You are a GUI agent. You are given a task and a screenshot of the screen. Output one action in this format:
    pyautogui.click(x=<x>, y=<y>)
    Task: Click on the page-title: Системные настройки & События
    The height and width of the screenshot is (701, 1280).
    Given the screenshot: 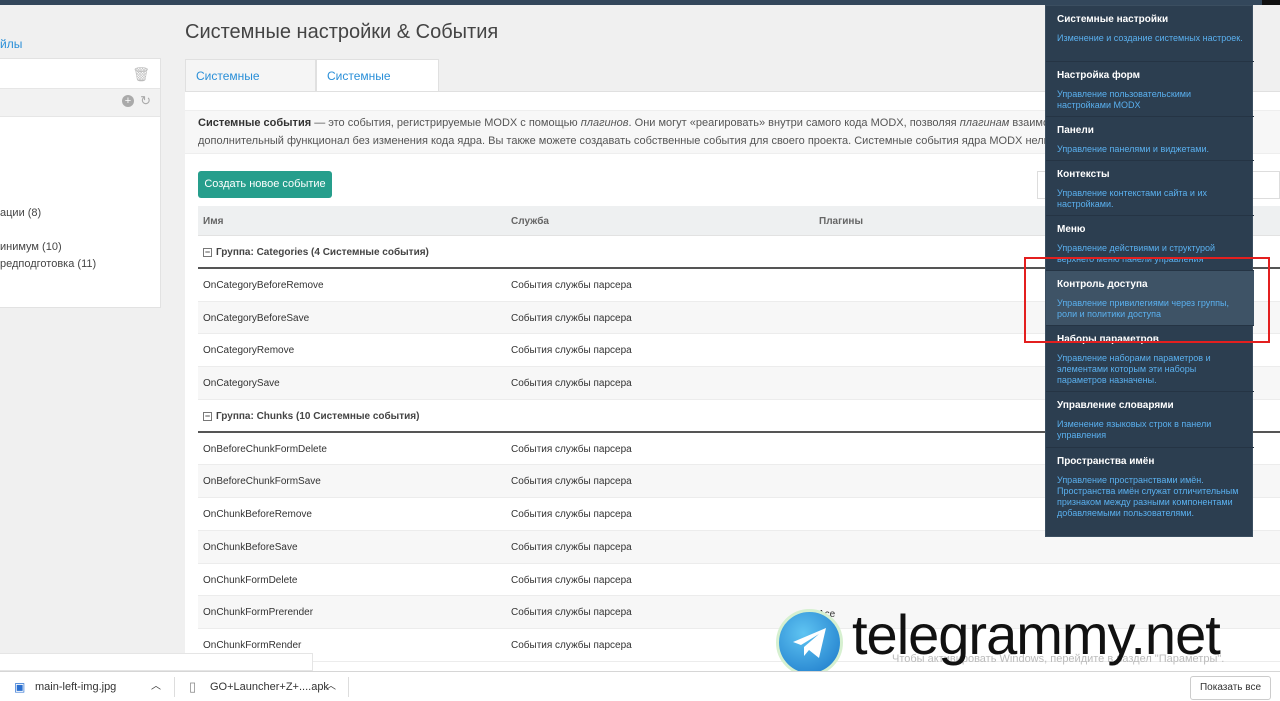 What is the action you would take?
    pyautogui.click(x=342, y=32)
    